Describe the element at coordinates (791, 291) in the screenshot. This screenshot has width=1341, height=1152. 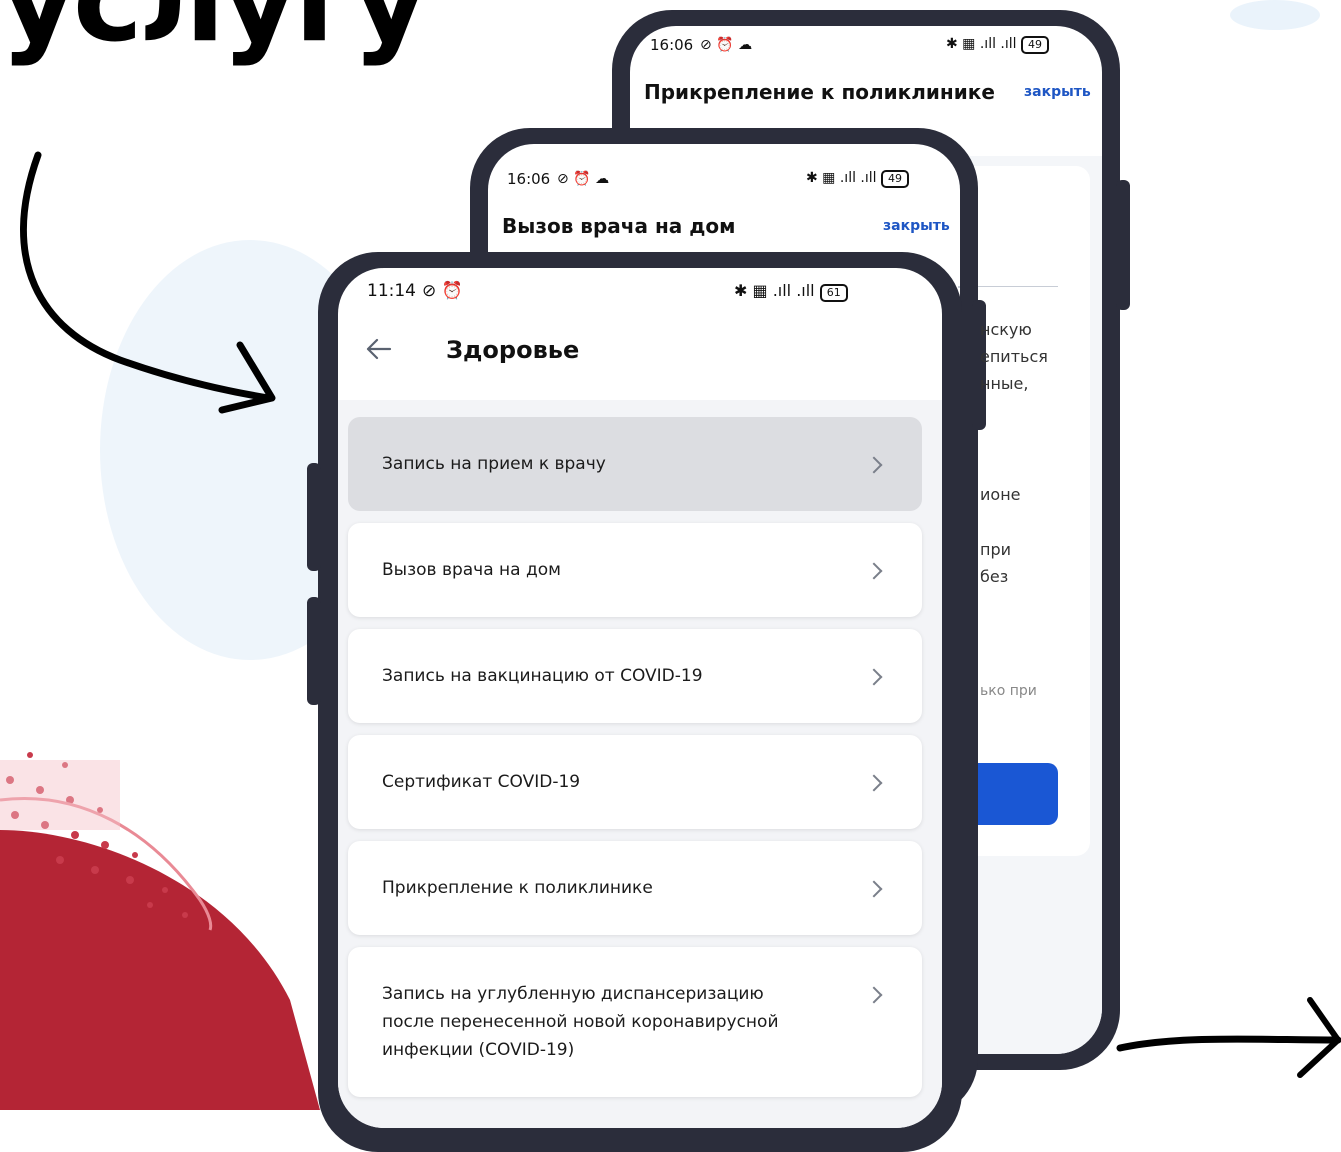
I see `phone-front-signal-icons: ✱ ▦ .ıll .ıll 61` at that location.